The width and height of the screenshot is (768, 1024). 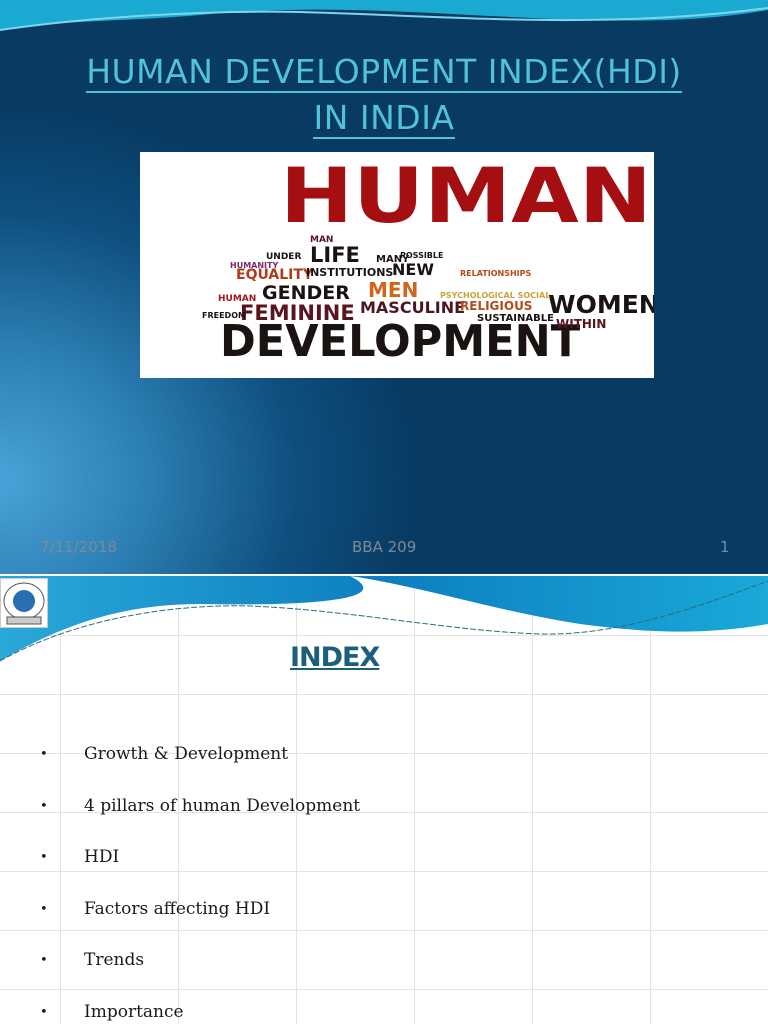 What do you see at coordinates (92, 960) in the screenshot?
I see `list-item: • Trends` at bounding box center [92, 960].